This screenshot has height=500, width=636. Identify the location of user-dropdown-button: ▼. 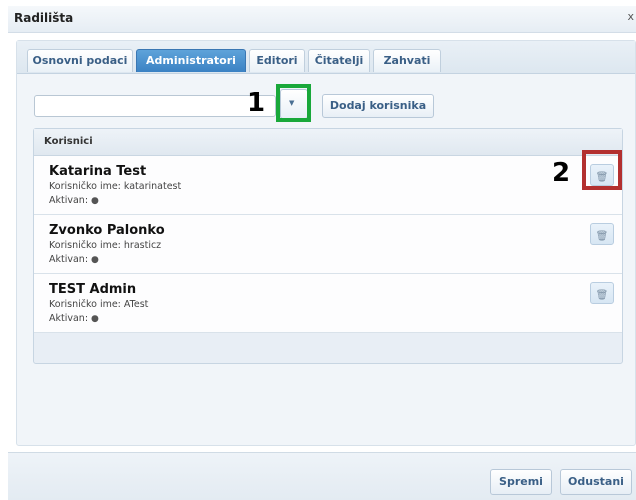
(294, 104).